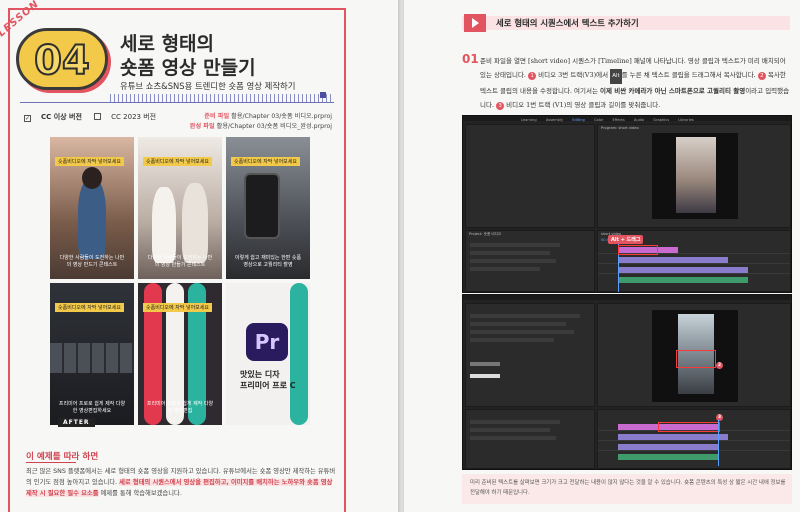 This screenshot has height=512, width=800. I want to click on source-panel, so click(530, 176).